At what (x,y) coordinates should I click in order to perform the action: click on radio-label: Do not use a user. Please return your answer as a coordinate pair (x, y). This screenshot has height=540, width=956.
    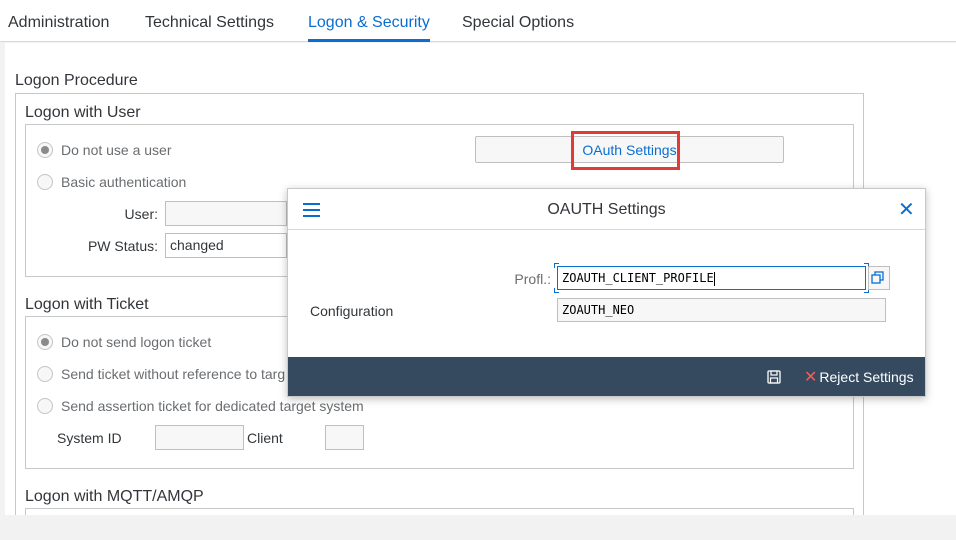
    Looking at the image, I should click on (116, 150).